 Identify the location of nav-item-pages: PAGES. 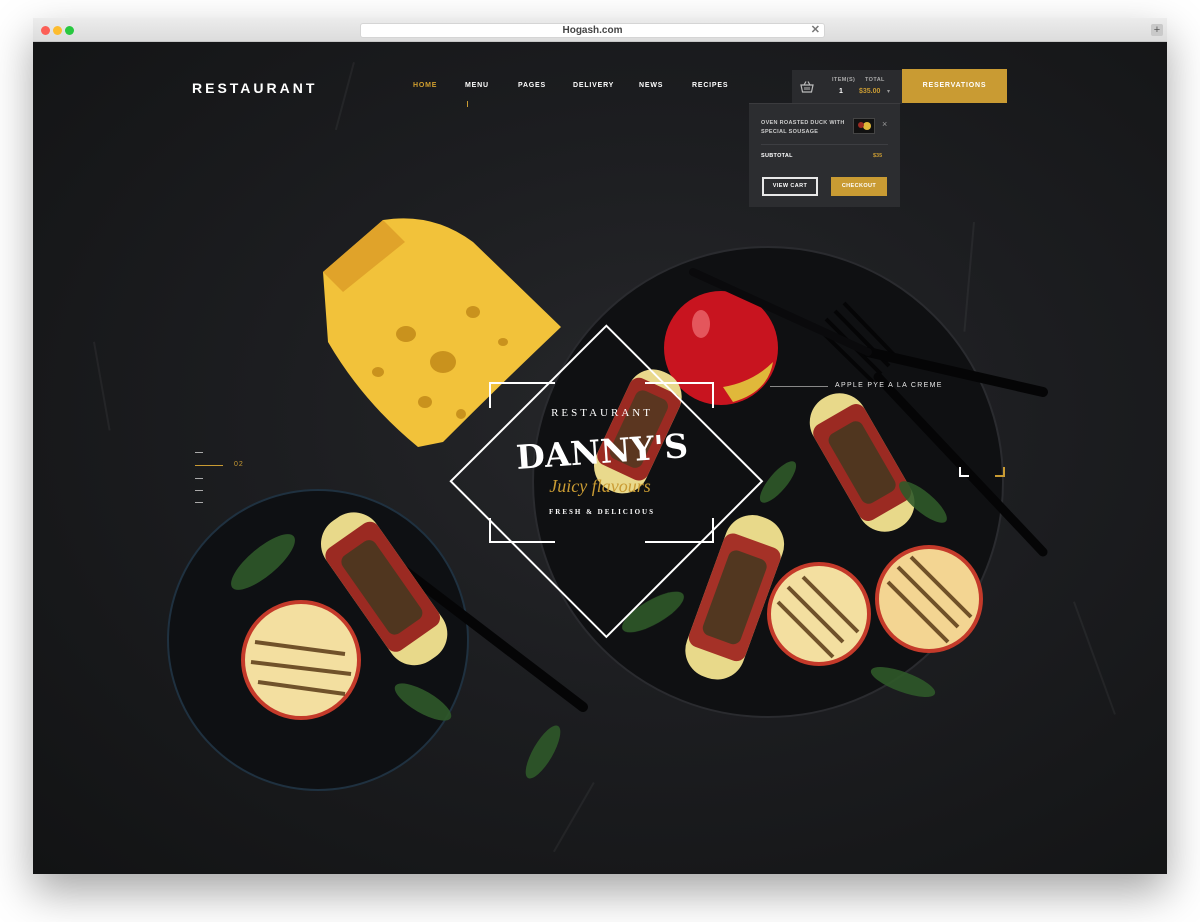
(532, 85).